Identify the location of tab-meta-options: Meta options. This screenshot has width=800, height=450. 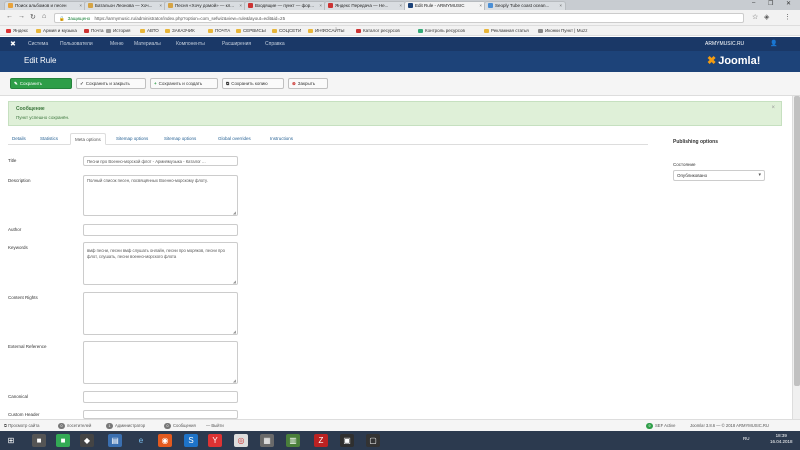
(88, 139).